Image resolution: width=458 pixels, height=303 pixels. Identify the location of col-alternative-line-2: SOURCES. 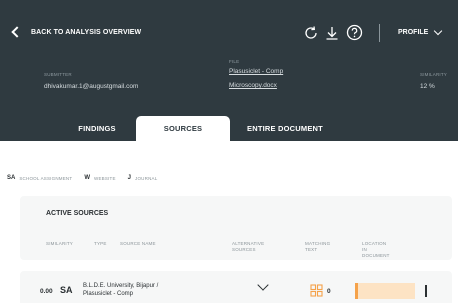
(244, 249).